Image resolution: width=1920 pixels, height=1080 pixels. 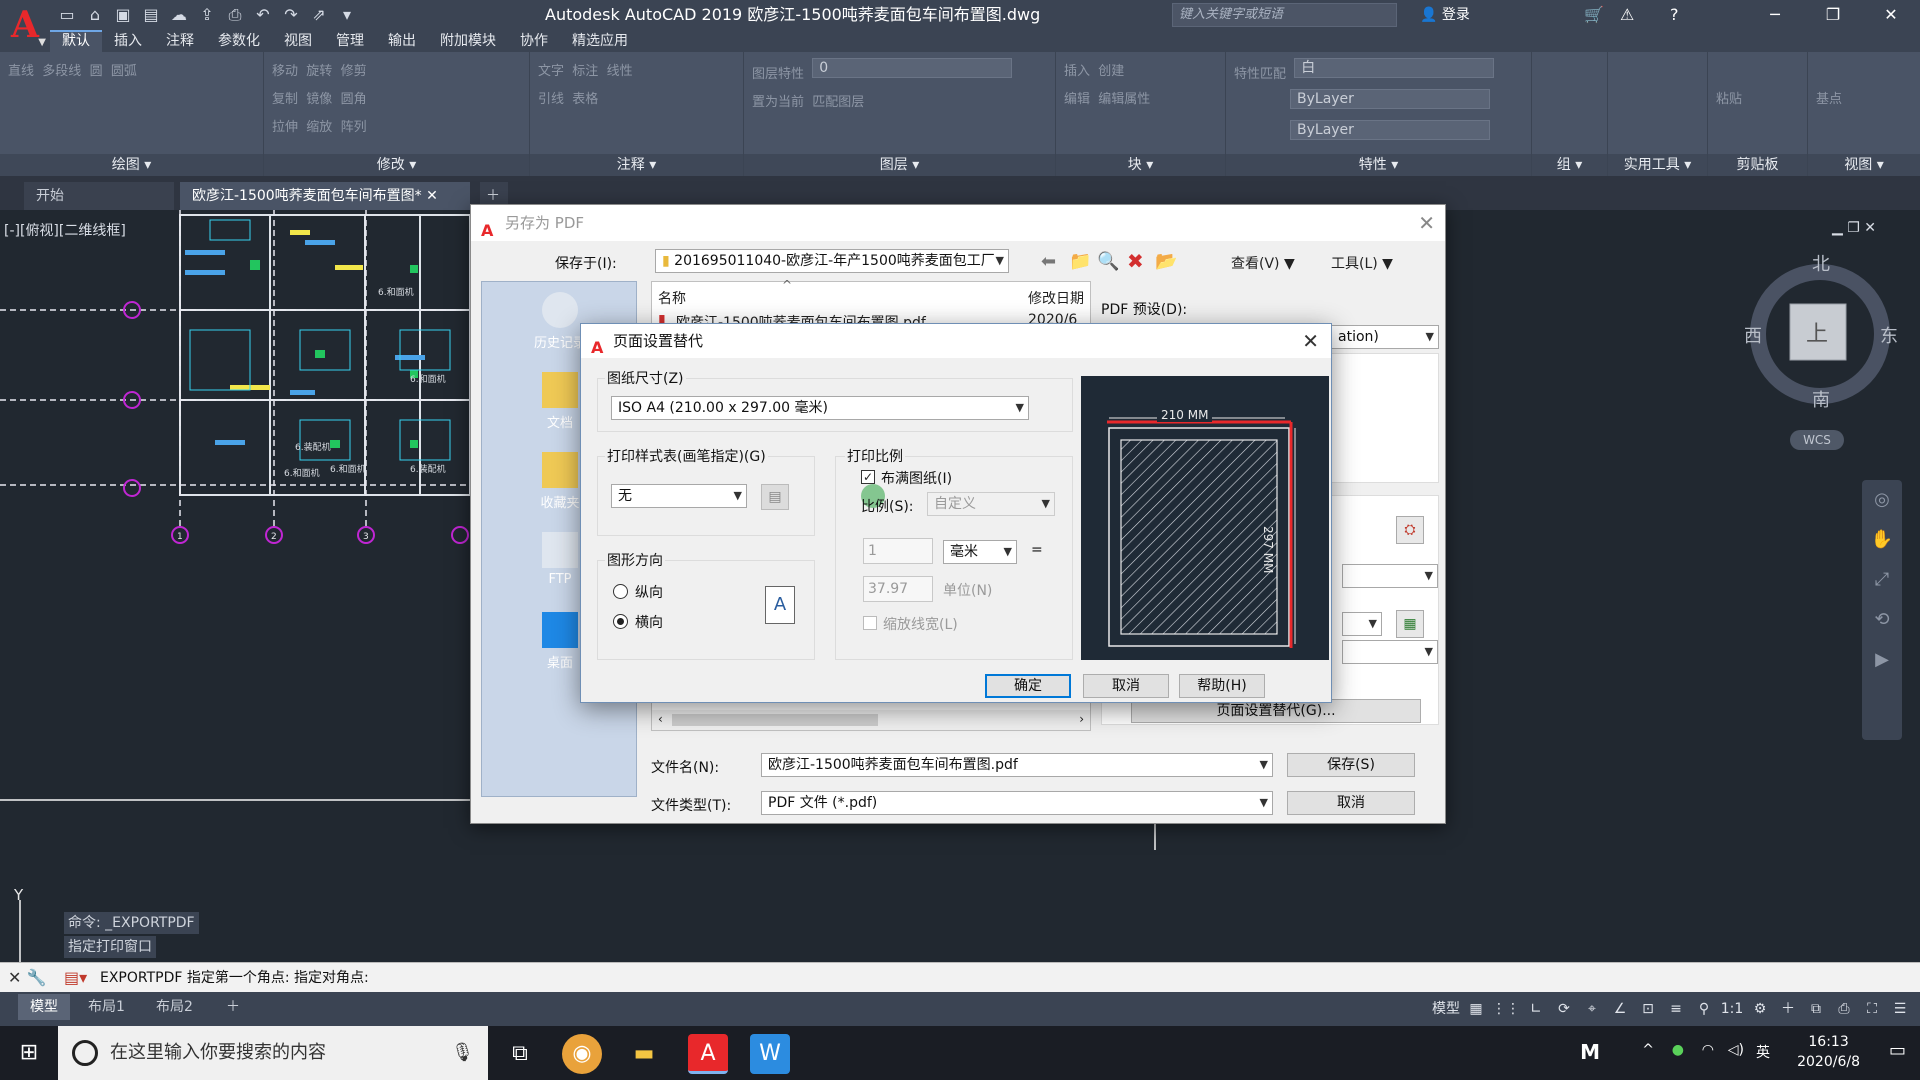 What do you see at coordinates (660, 719) in the screenshot?
I see `scroll-left-icon: ‹` at bounding box center [660, 719].